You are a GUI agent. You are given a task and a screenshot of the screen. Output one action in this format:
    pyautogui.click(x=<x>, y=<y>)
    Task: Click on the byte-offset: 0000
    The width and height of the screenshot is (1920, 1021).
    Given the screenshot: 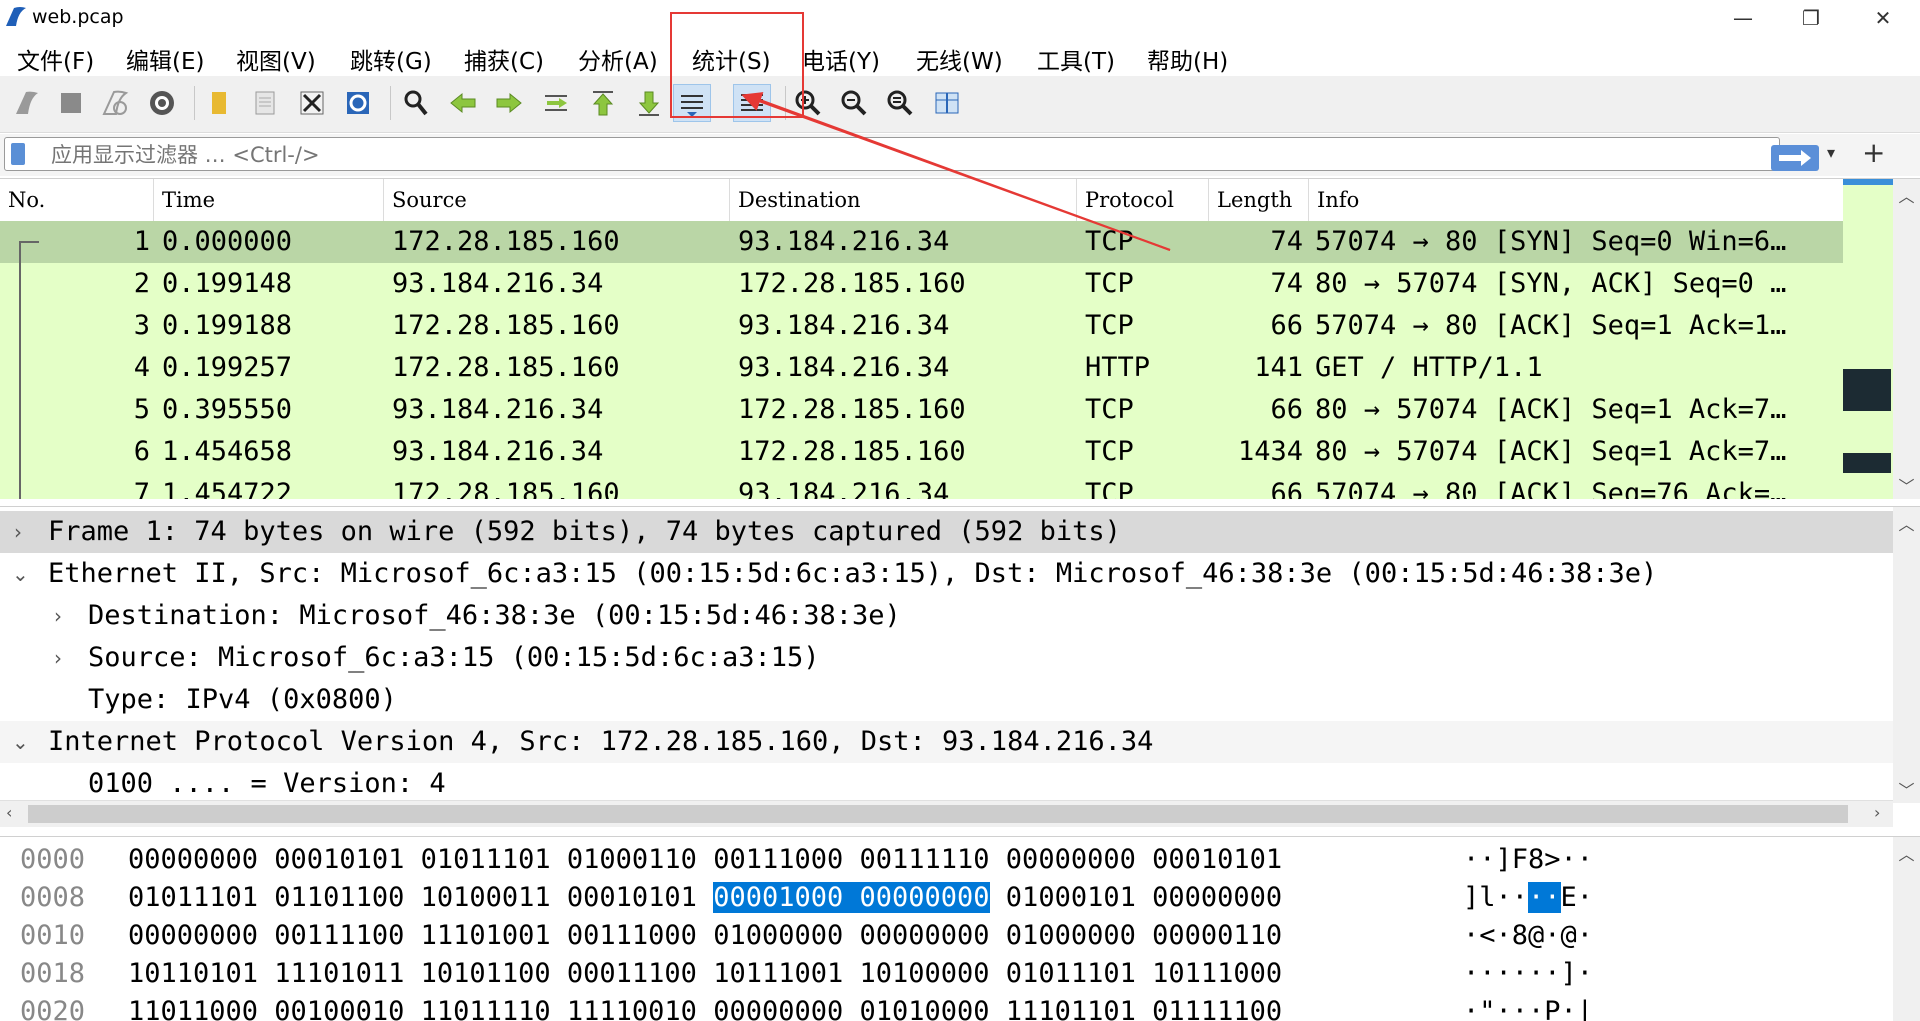 What is the action you would take?
    pyautogui.click(x=53, y=859)
    